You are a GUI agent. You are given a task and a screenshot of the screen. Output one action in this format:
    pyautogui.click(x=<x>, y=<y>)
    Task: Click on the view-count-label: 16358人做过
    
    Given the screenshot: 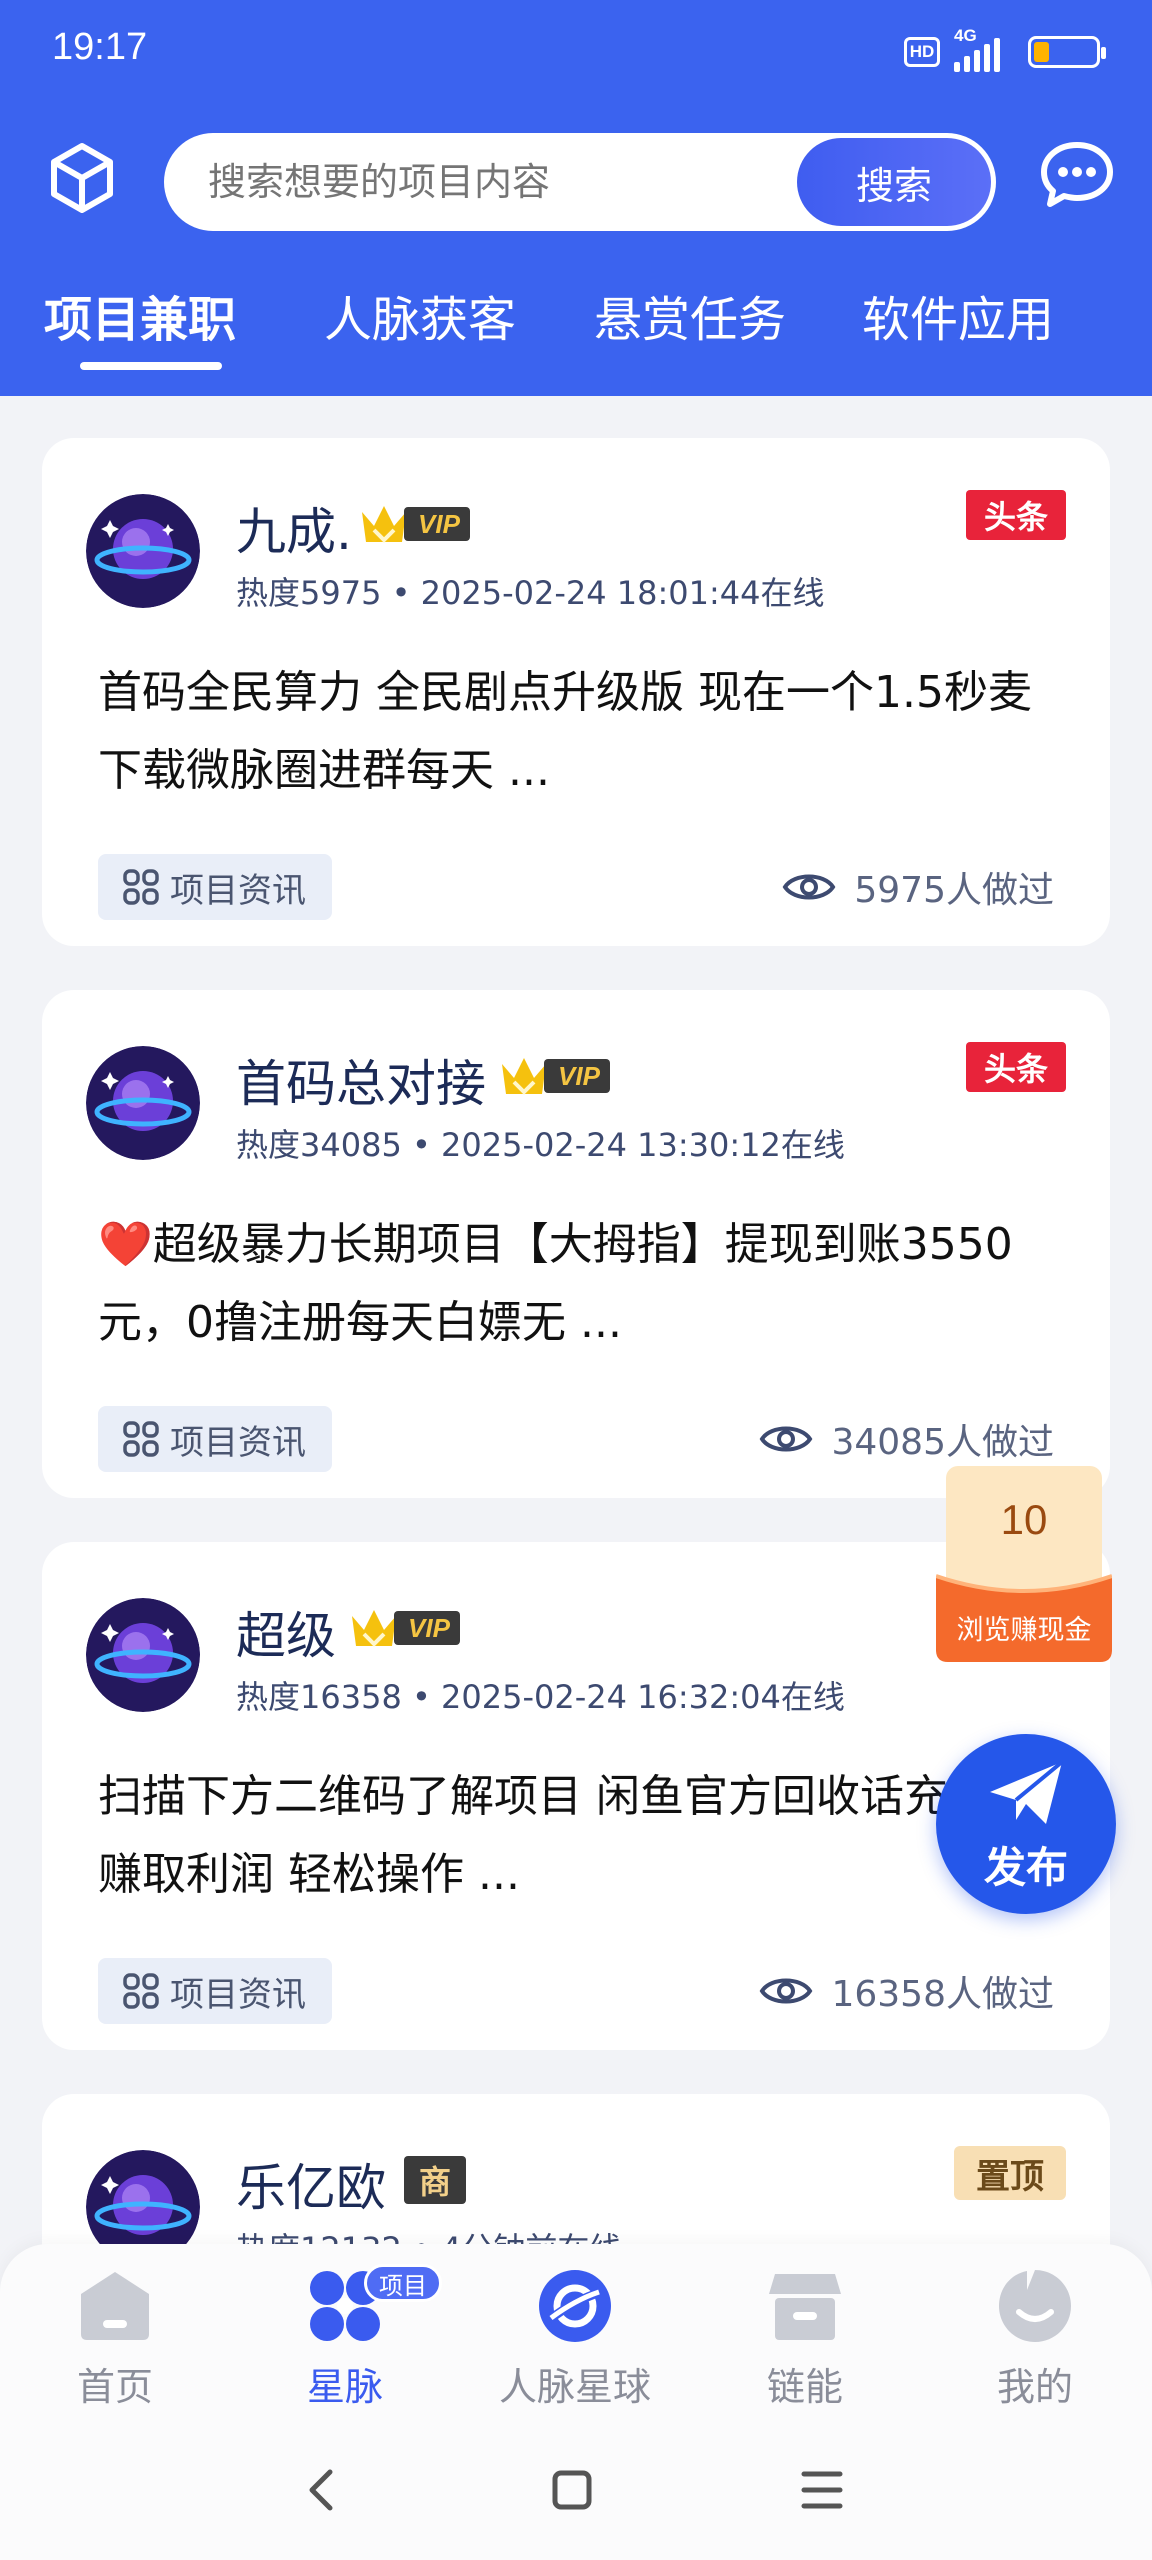 What is the action you would take?
    pyautogui.click(x=942, y=1994)
    